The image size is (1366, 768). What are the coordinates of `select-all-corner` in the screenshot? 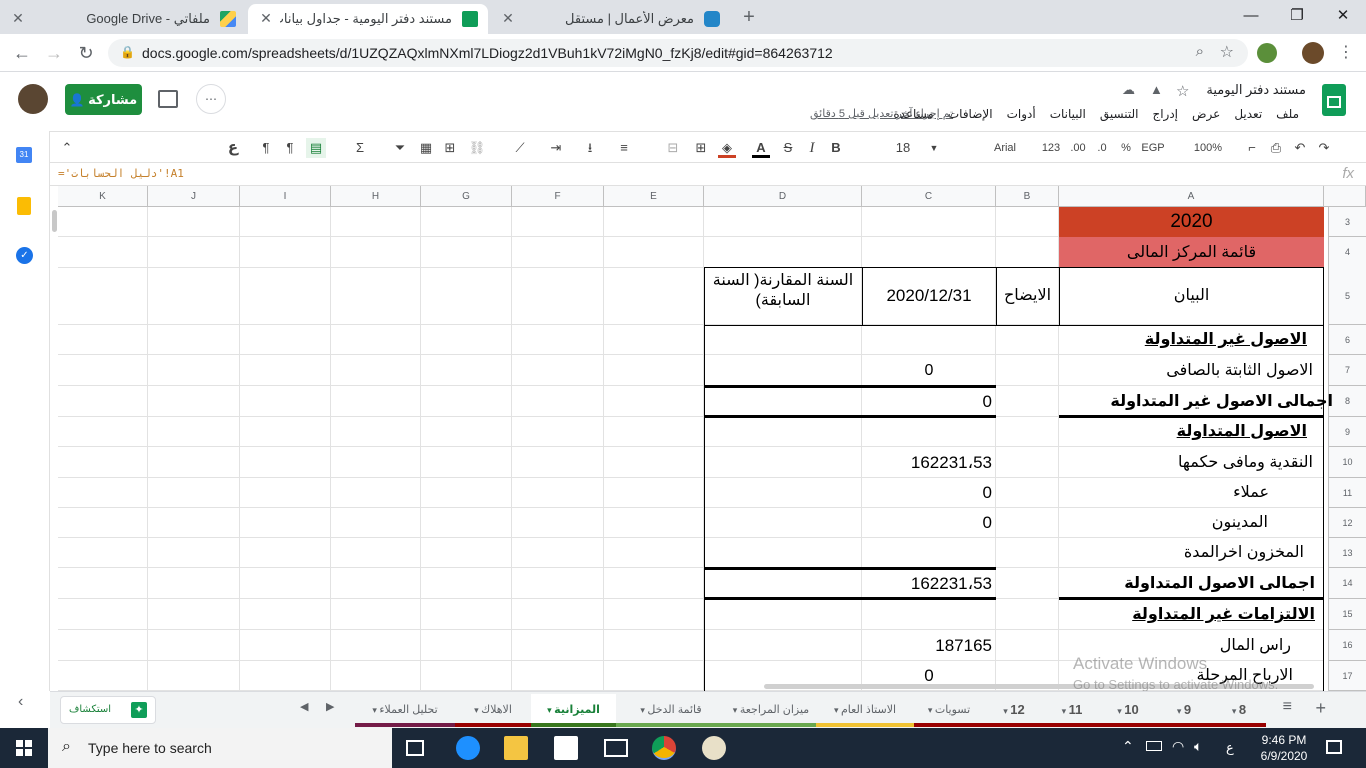 It's located at (1345, 196).